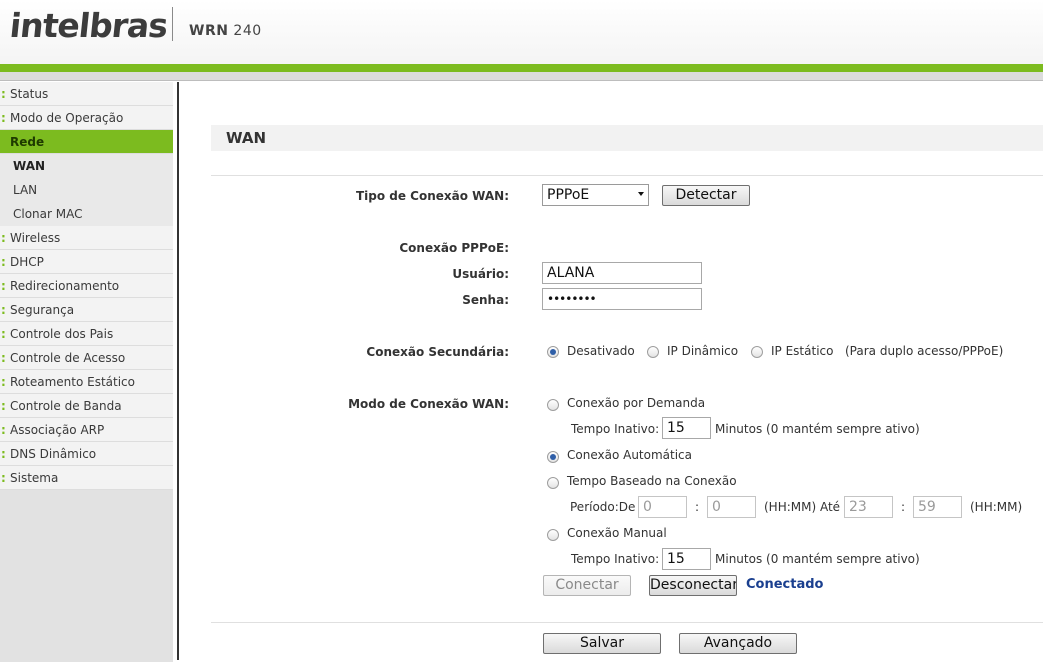  I want to click on logo-divider, so click(172, 24).